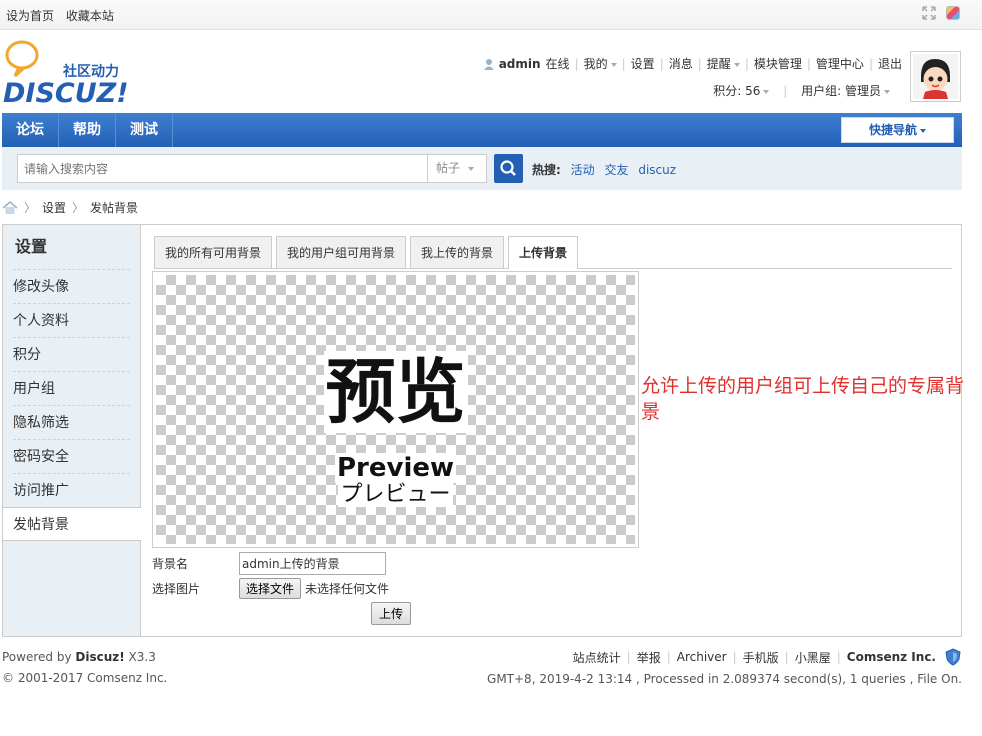 This screenshot has height=736, width=982. I want to click on hot-item: 交友, so click(616, 170).